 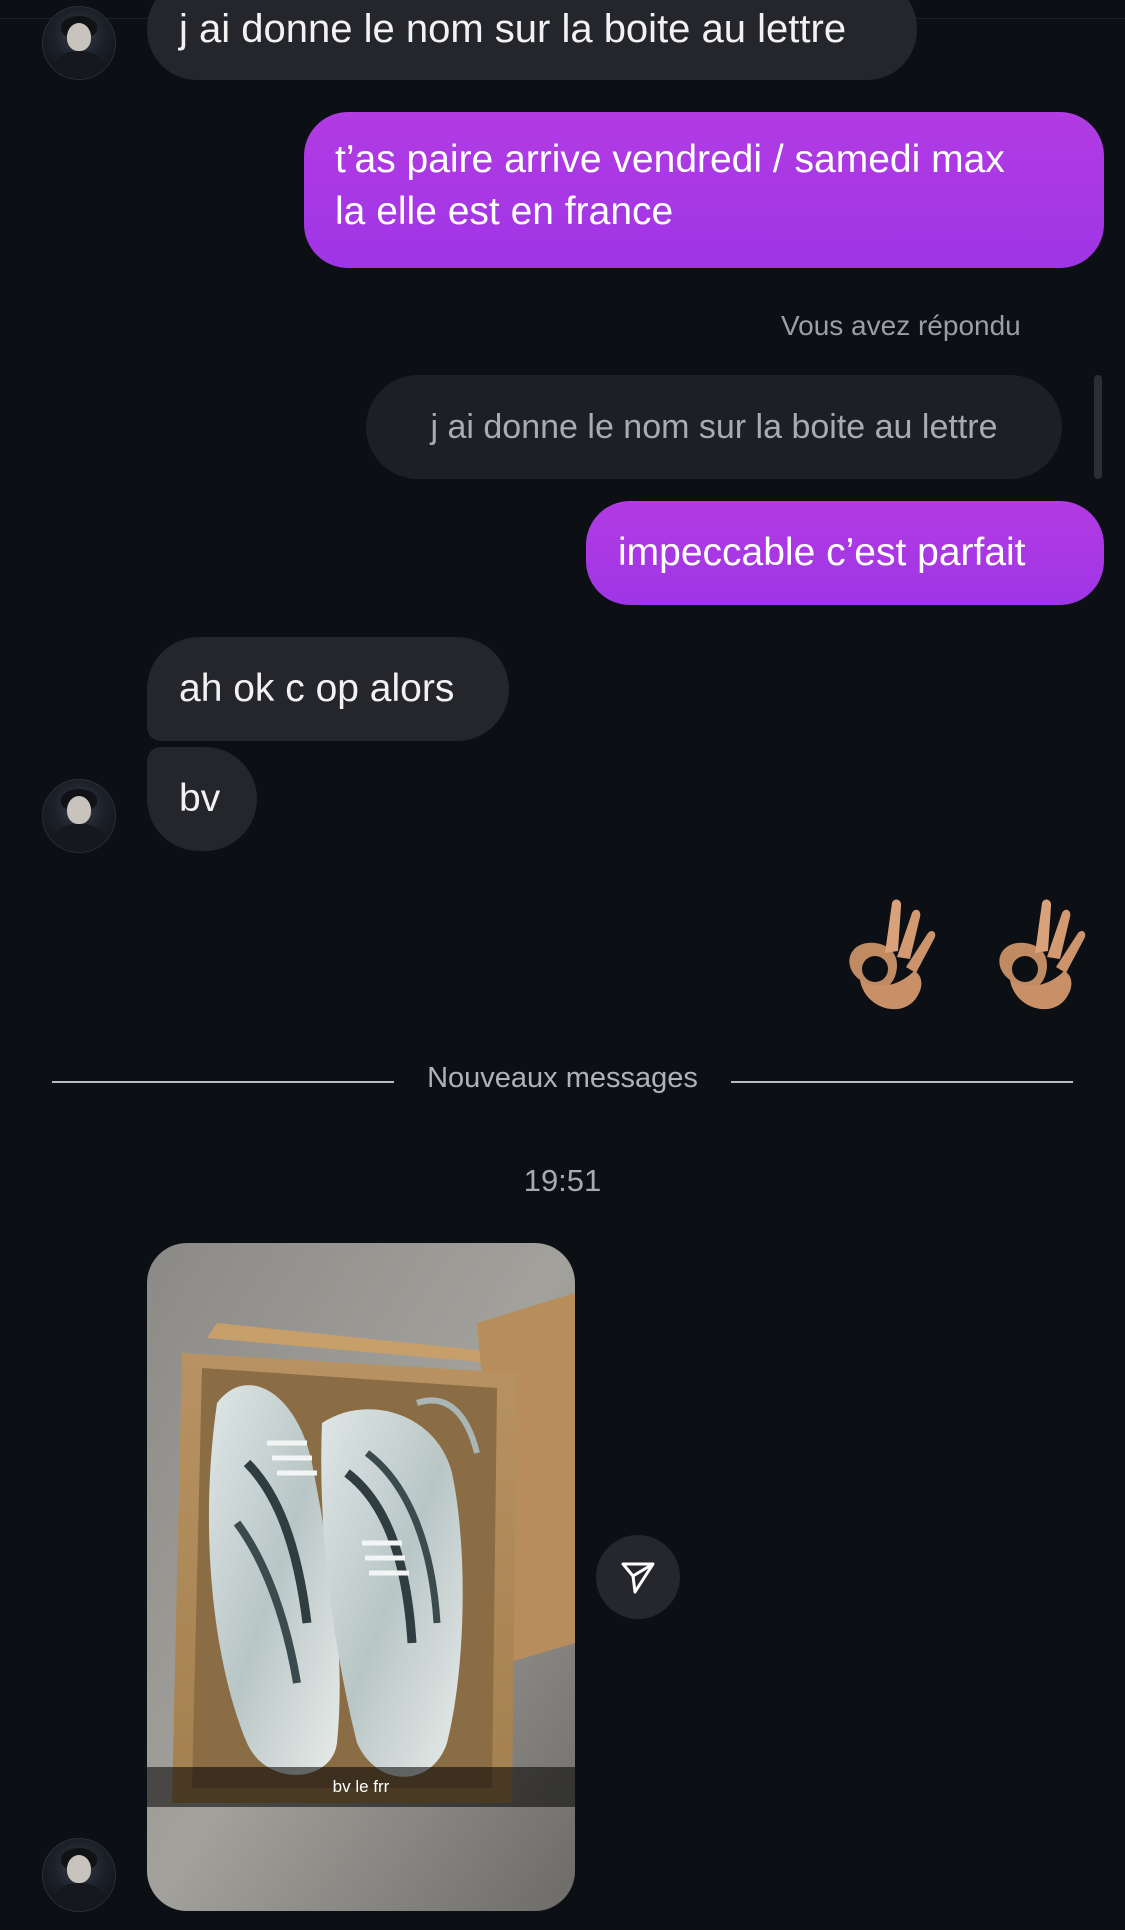 I want to click on message-received: bv, so click(x=202, y=799).